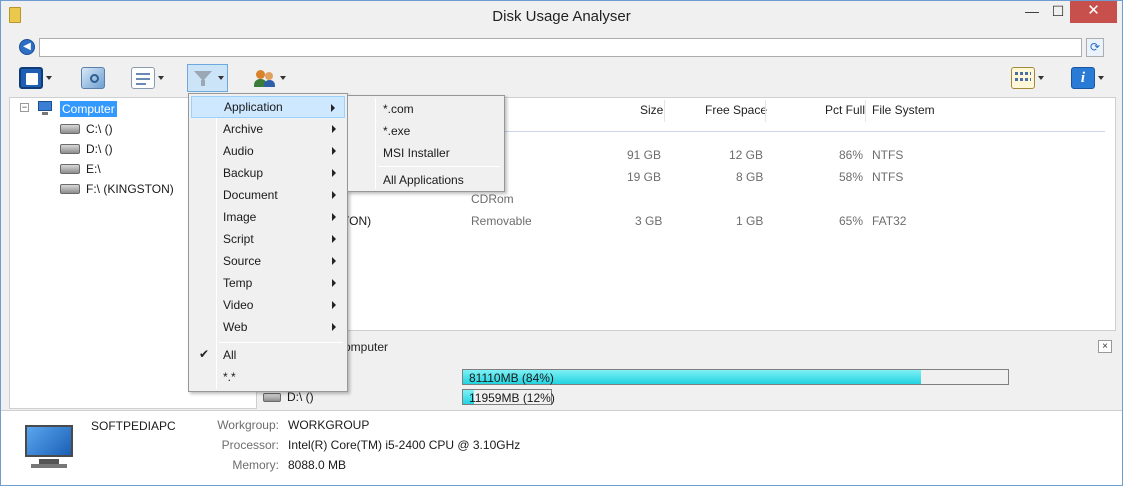 The image size is (1123, 486). I want to click on submenu-item-exe: *.exe, so click(426, 131).